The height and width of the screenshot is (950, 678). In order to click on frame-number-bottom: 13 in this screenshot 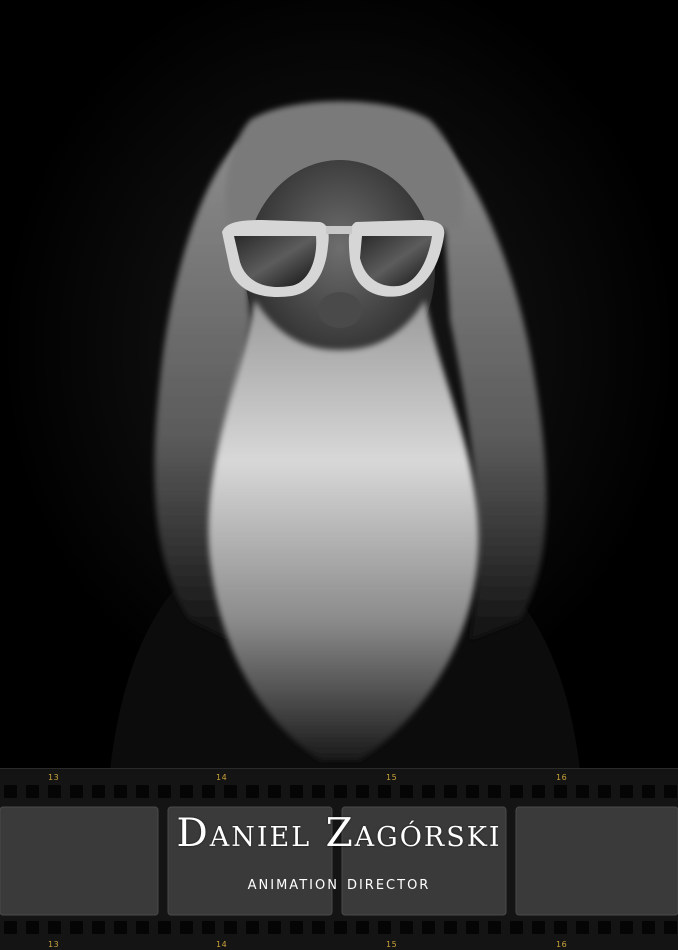, I will do `click(54, 944)`.